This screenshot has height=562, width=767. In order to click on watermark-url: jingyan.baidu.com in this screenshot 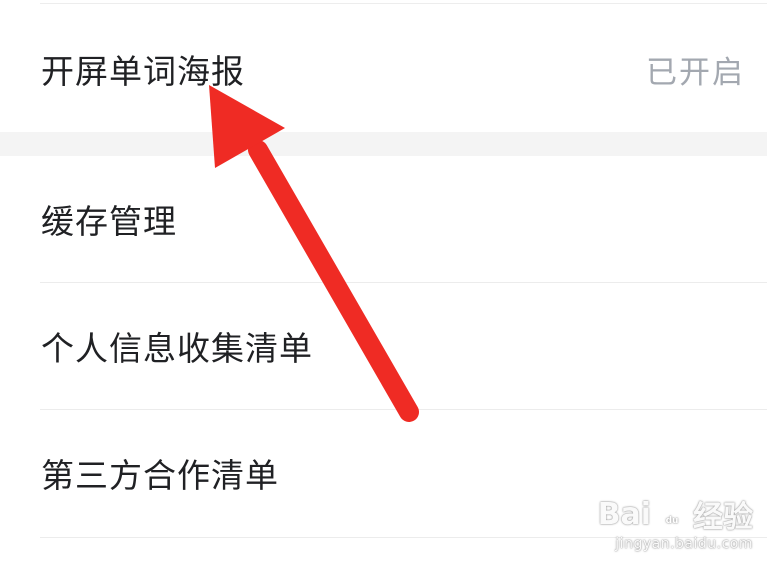, I will do `click(684, 544)`.